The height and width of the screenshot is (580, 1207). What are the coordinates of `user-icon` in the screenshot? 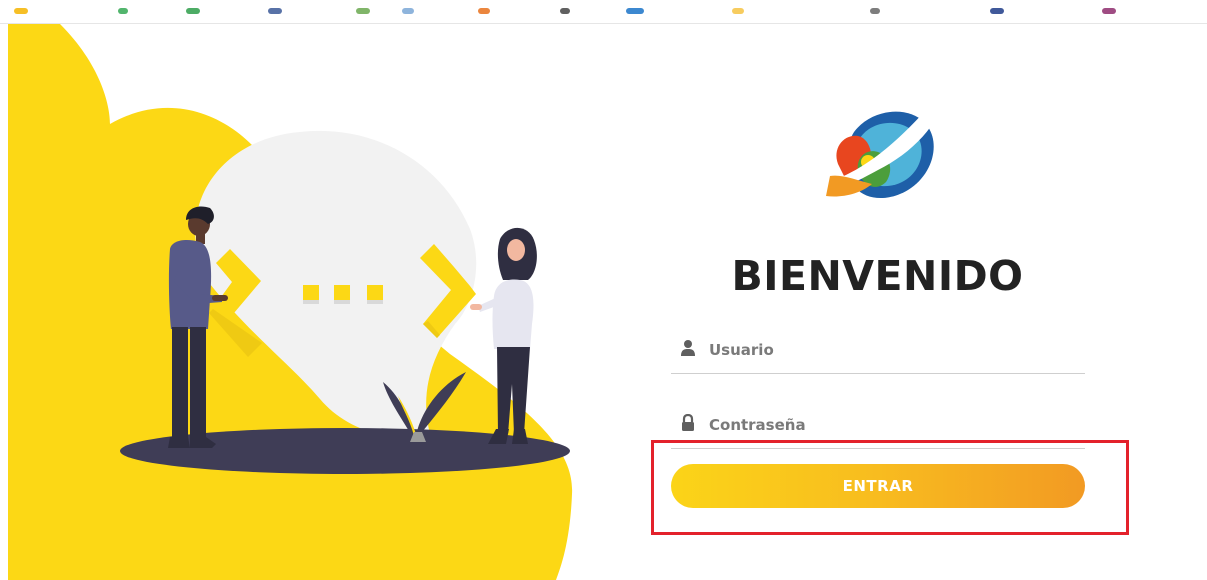 It's located at (688, 348).